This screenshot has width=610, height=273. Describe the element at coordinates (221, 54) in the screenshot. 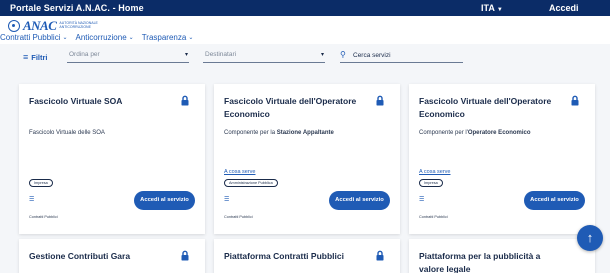

I see `recipients-placeholder: Destinatari` at that location.